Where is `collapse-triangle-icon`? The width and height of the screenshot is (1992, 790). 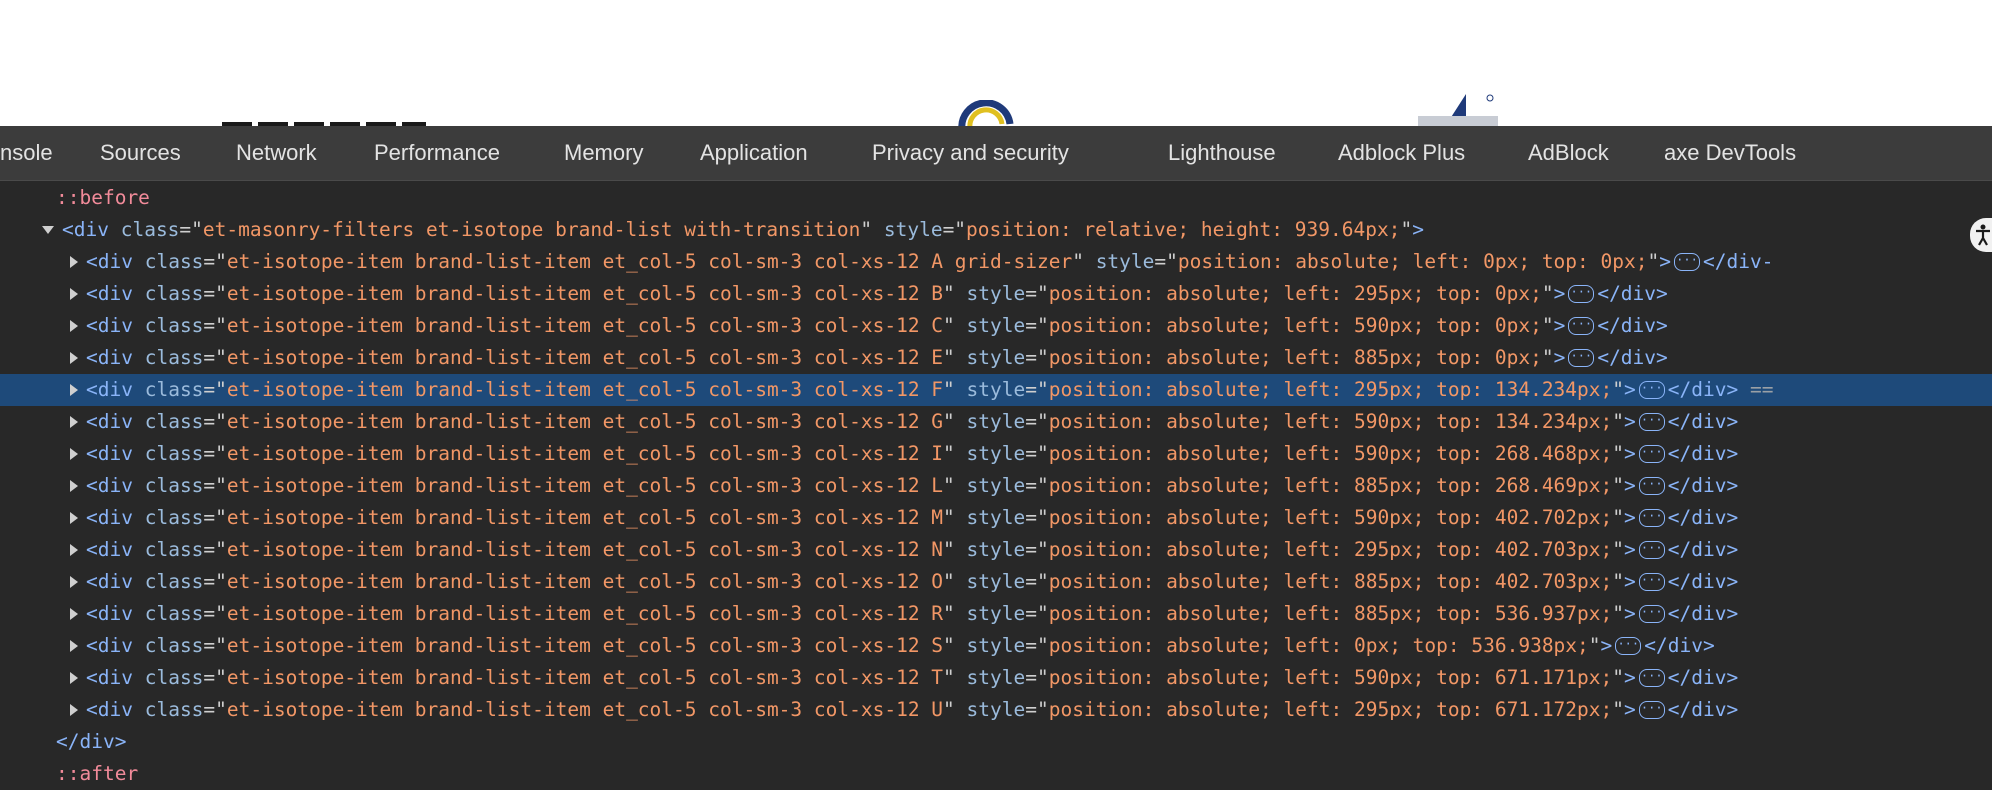 collapse-triangle-icon is located at coordinates (48, 230).